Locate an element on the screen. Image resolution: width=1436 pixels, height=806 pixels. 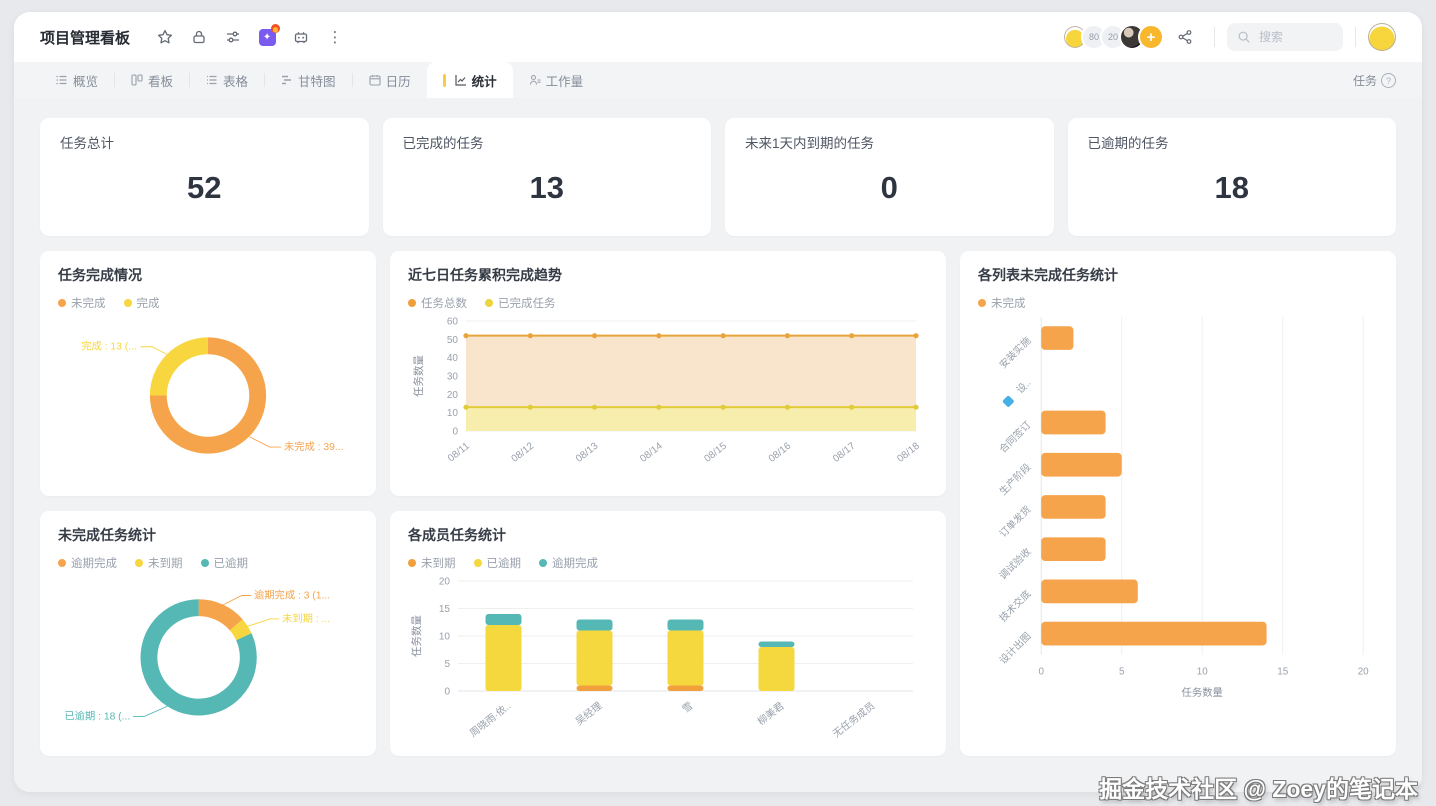
search-box is located at coordinates (1285, 37).